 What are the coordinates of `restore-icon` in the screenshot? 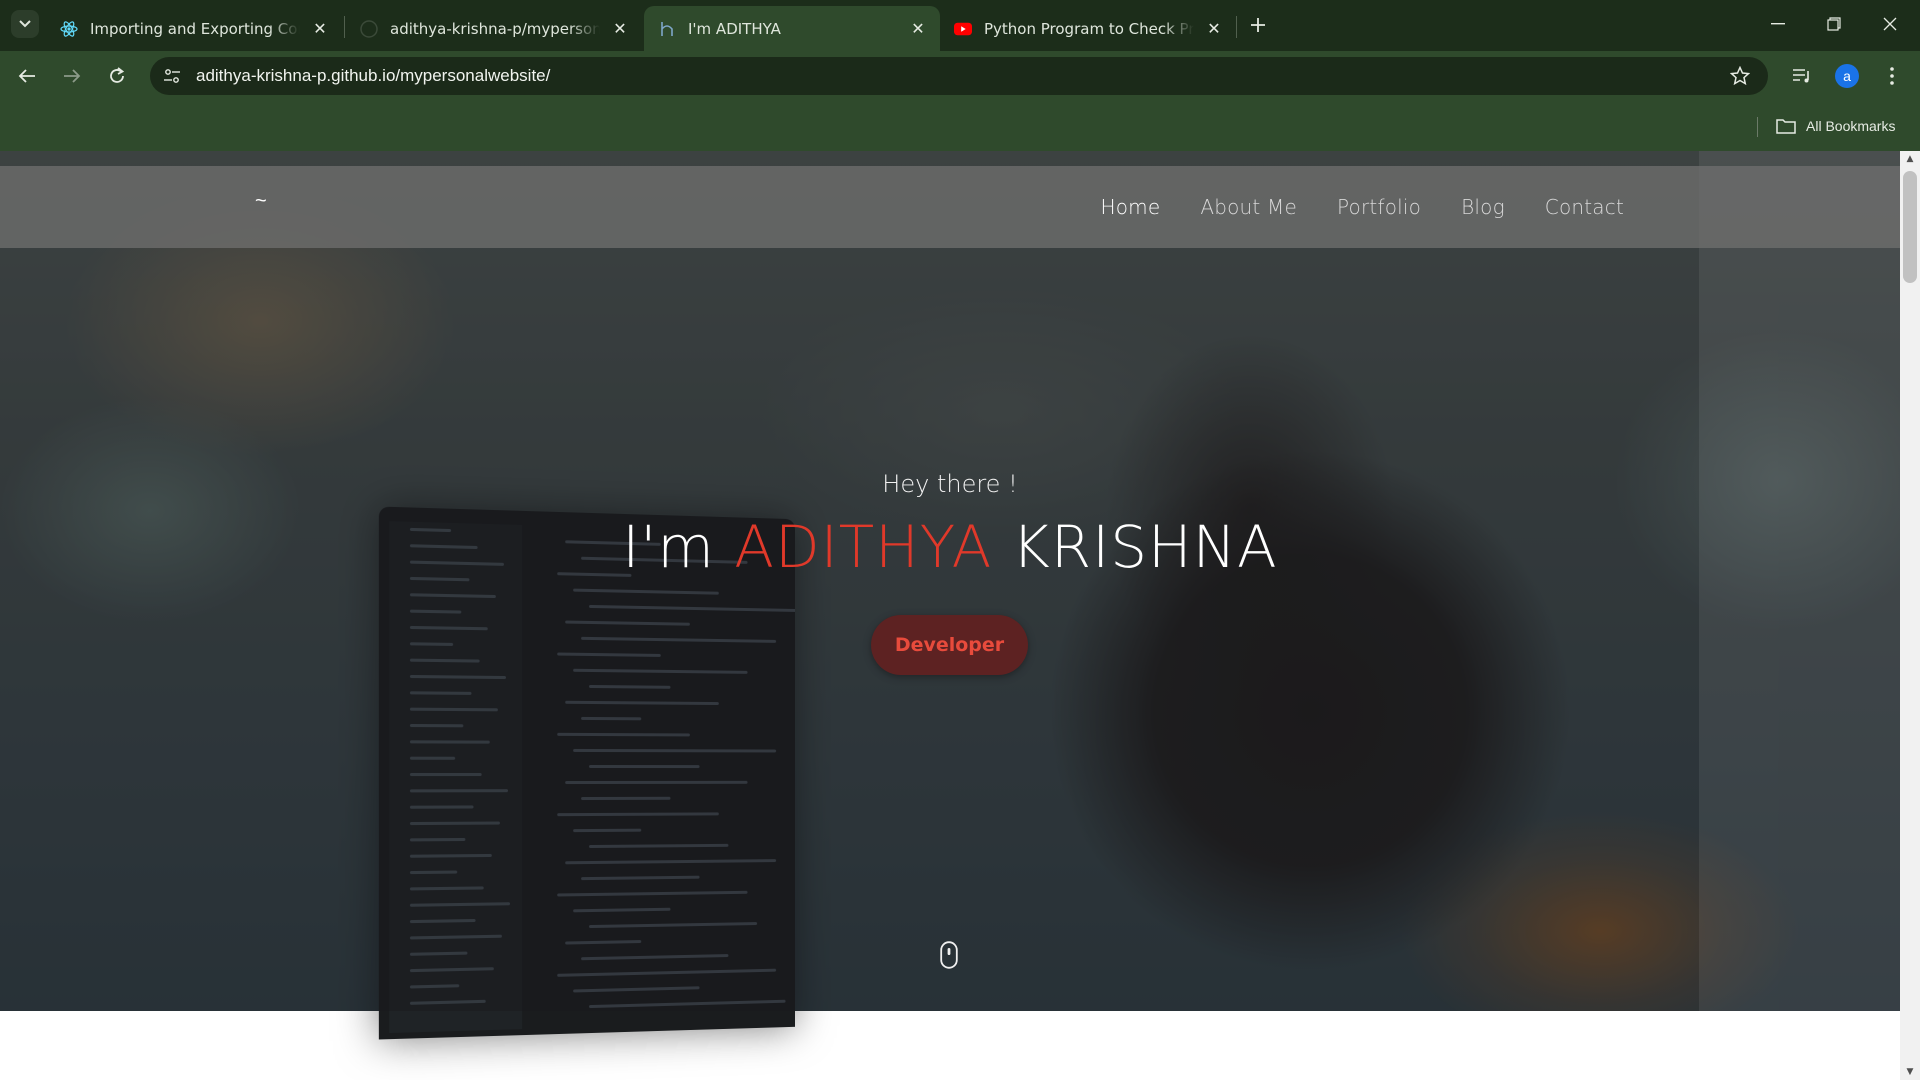 It's located at (1834, 24).